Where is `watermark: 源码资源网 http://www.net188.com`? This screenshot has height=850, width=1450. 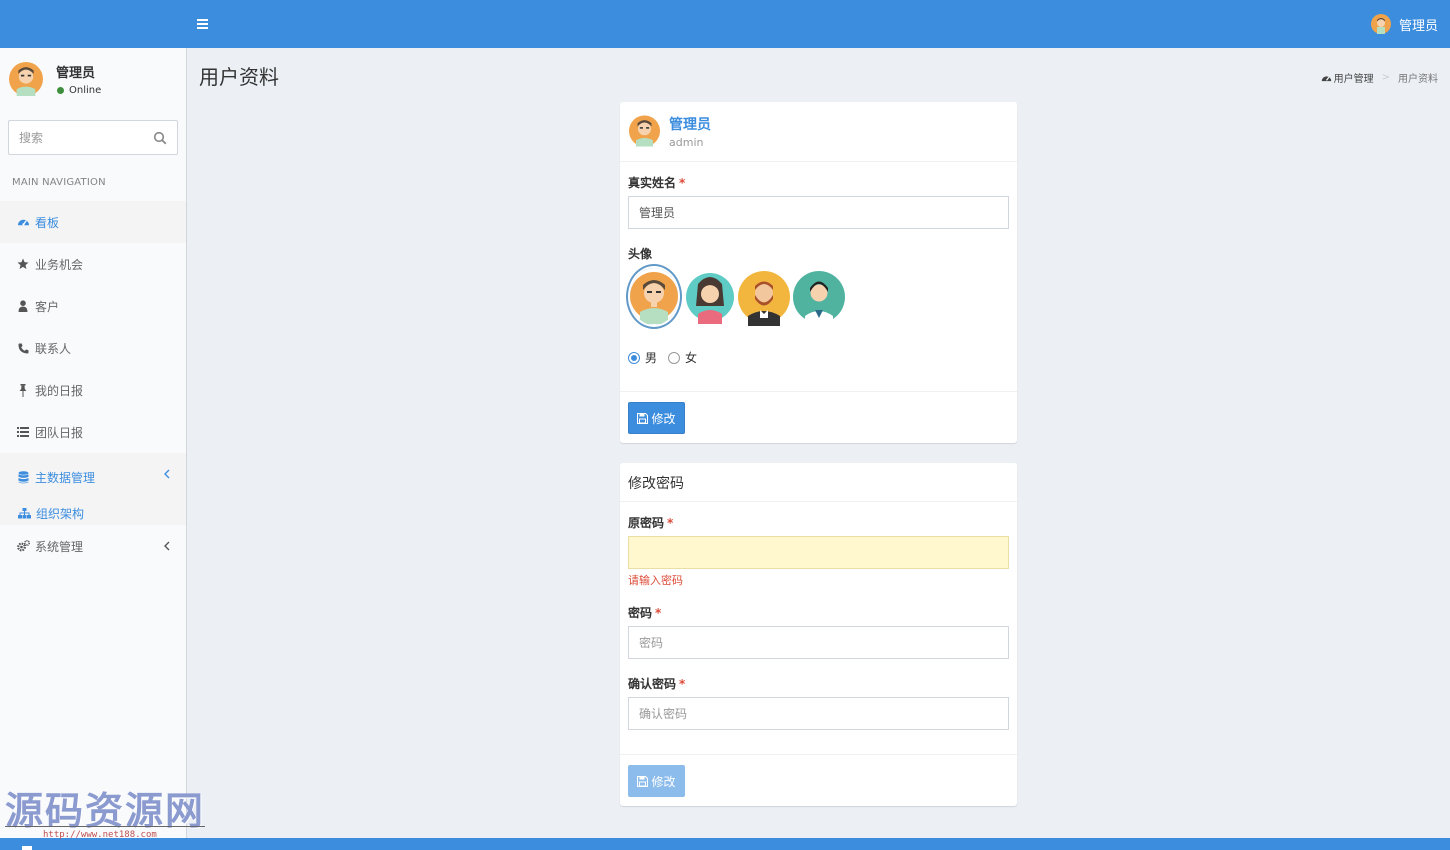
watermark: 源码资源网 http://www.net188.com is located at coordinates (107, 811).